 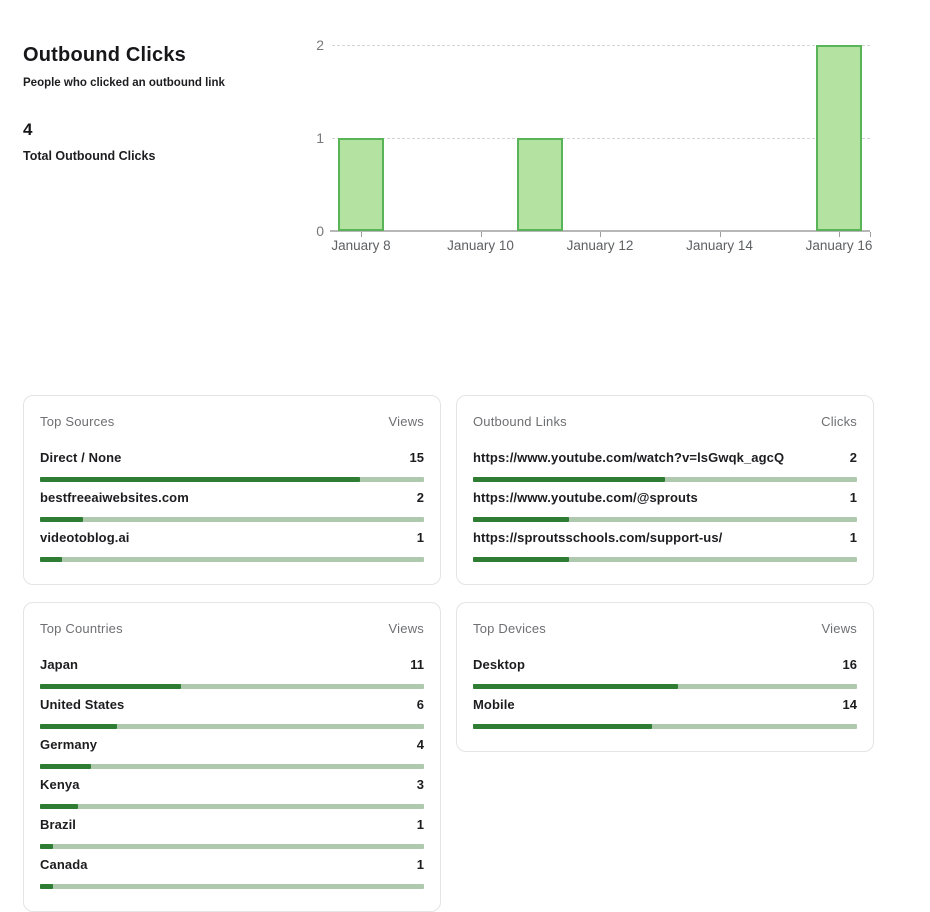 What do you see at coordinates (232, 458) in the screenshot?
I see `stat-row-top: Direct / None 15` at bounding box center [232, 458].